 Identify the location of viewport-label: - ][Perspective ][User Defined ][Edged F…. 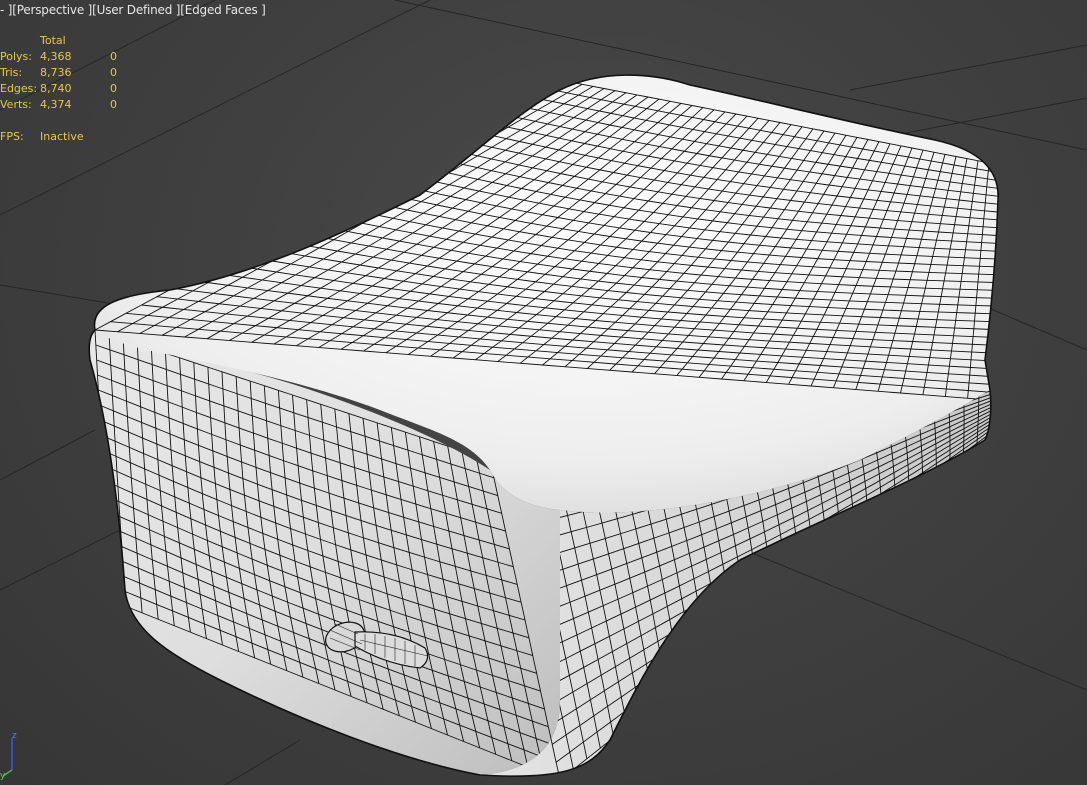
(133, 10).